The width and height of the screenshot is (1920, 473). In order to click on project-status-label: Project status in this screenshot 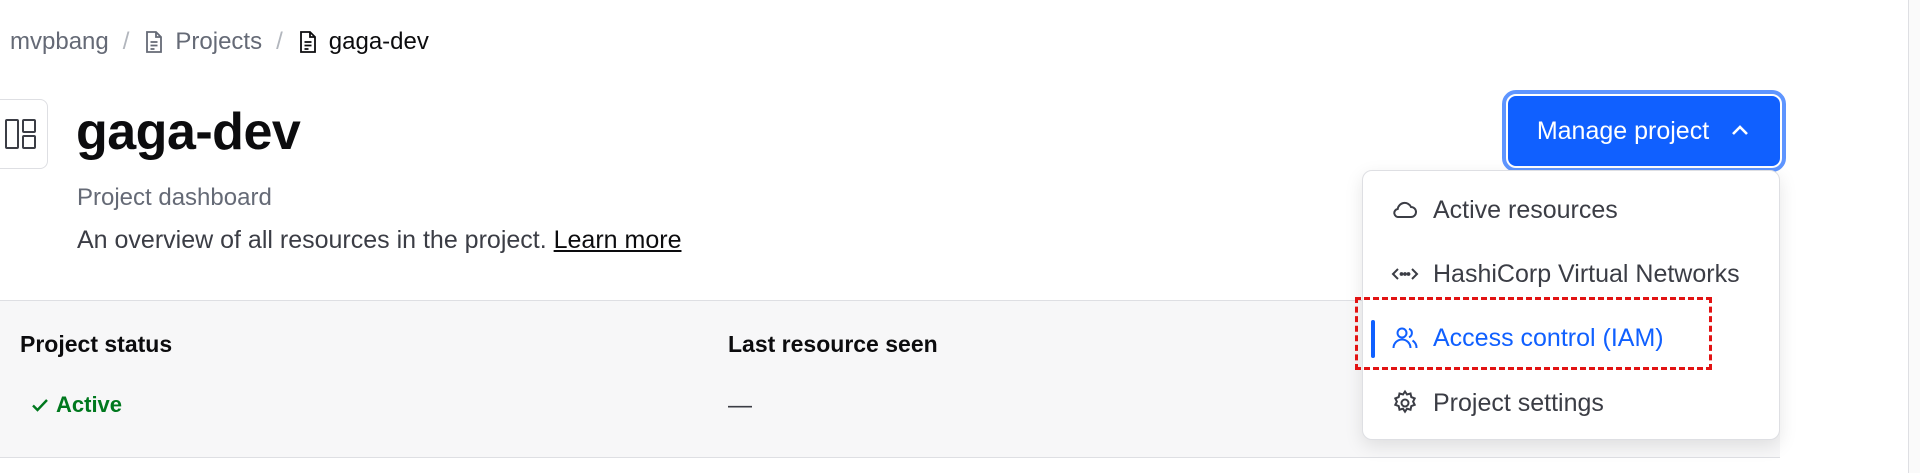, I will do `click(96, 344)`.